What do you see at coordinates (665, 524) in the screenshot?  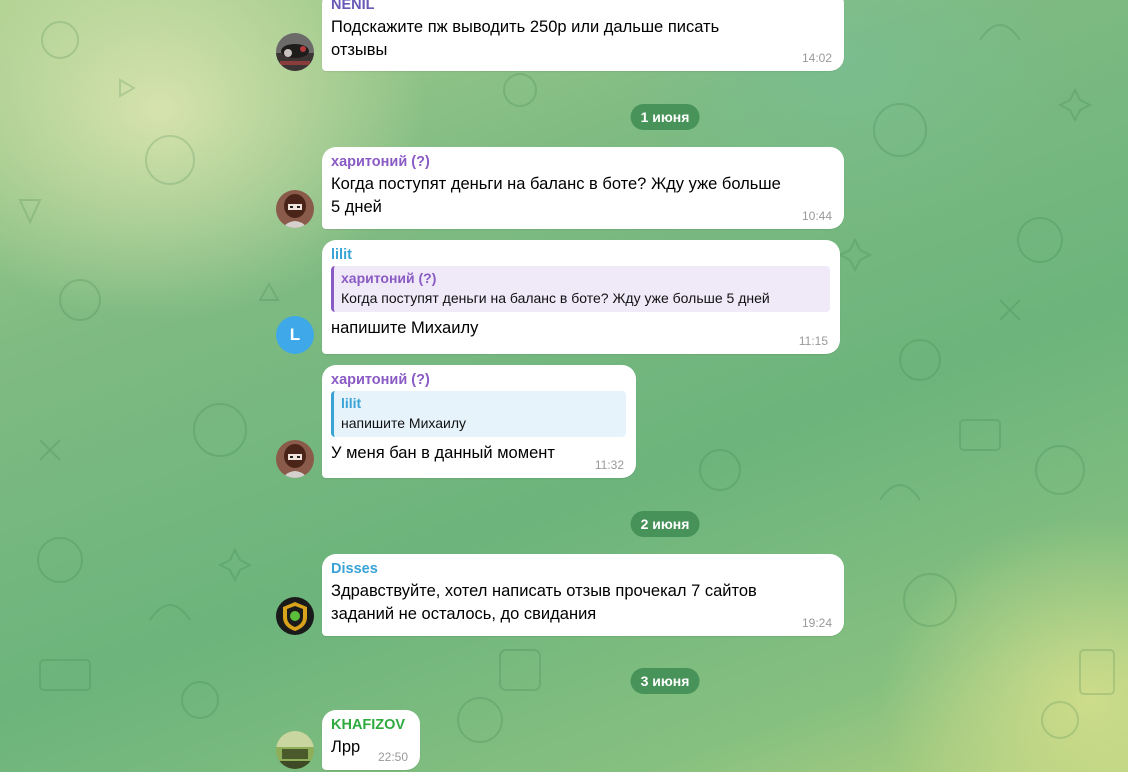 I see `date-separator: 2 июня` at bounding box center [665, 524].